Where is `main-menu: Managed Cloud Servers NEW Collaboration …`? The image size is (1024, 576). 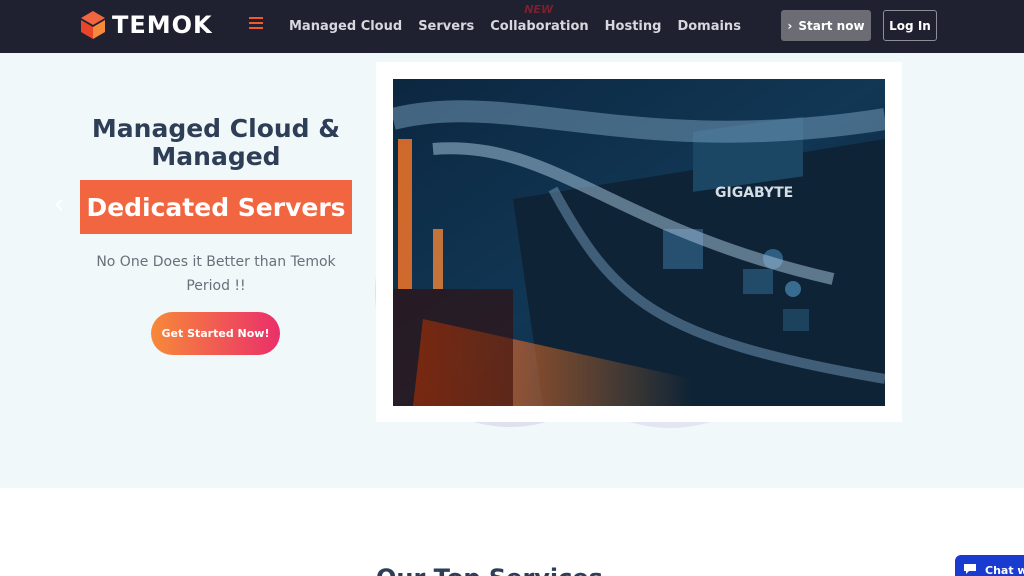 main-menu: Managed Cloud Servers NEW Collaboration … is located at coordinates (515, 18).